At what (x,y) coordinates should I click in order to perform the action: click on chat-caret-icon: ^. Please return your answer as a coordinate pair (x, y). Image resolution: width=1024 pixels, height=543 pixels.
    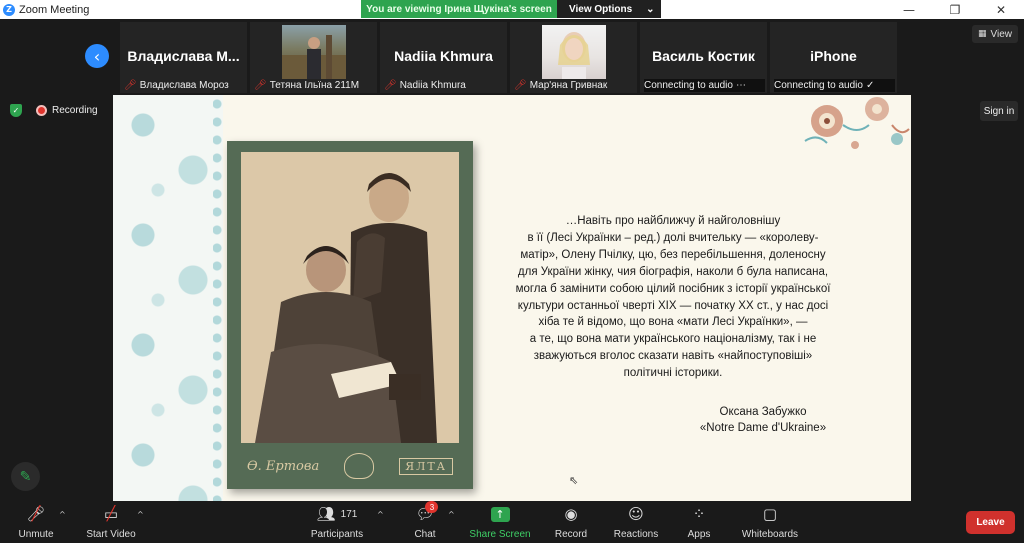
    Looking at the image, I should click on (451, 514).